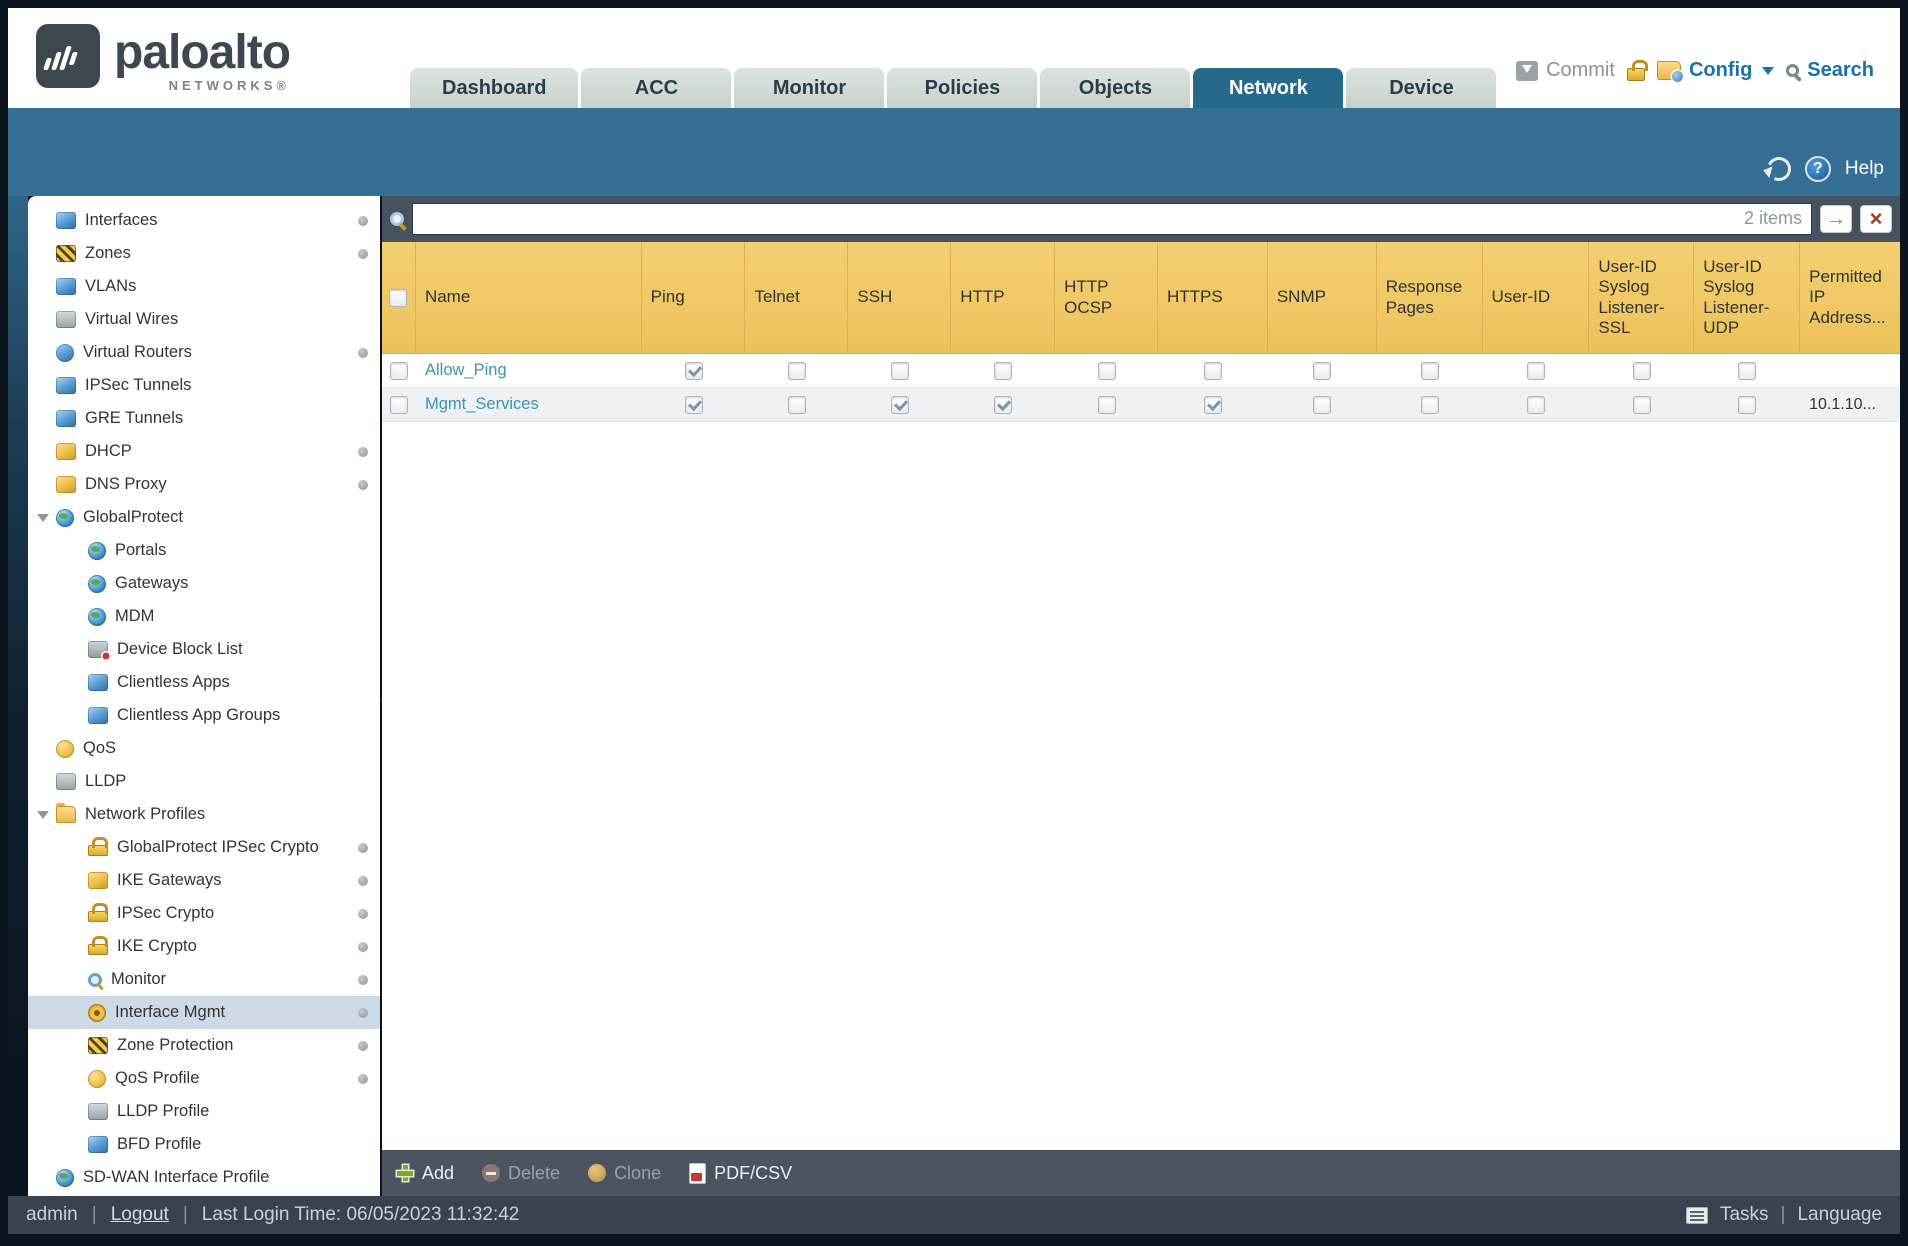 The height and width of the screenshot is (1246, 1908). Describe the element at coordinates (1839, 1215) in the screenshot. I see `language-link: Language` at that location.